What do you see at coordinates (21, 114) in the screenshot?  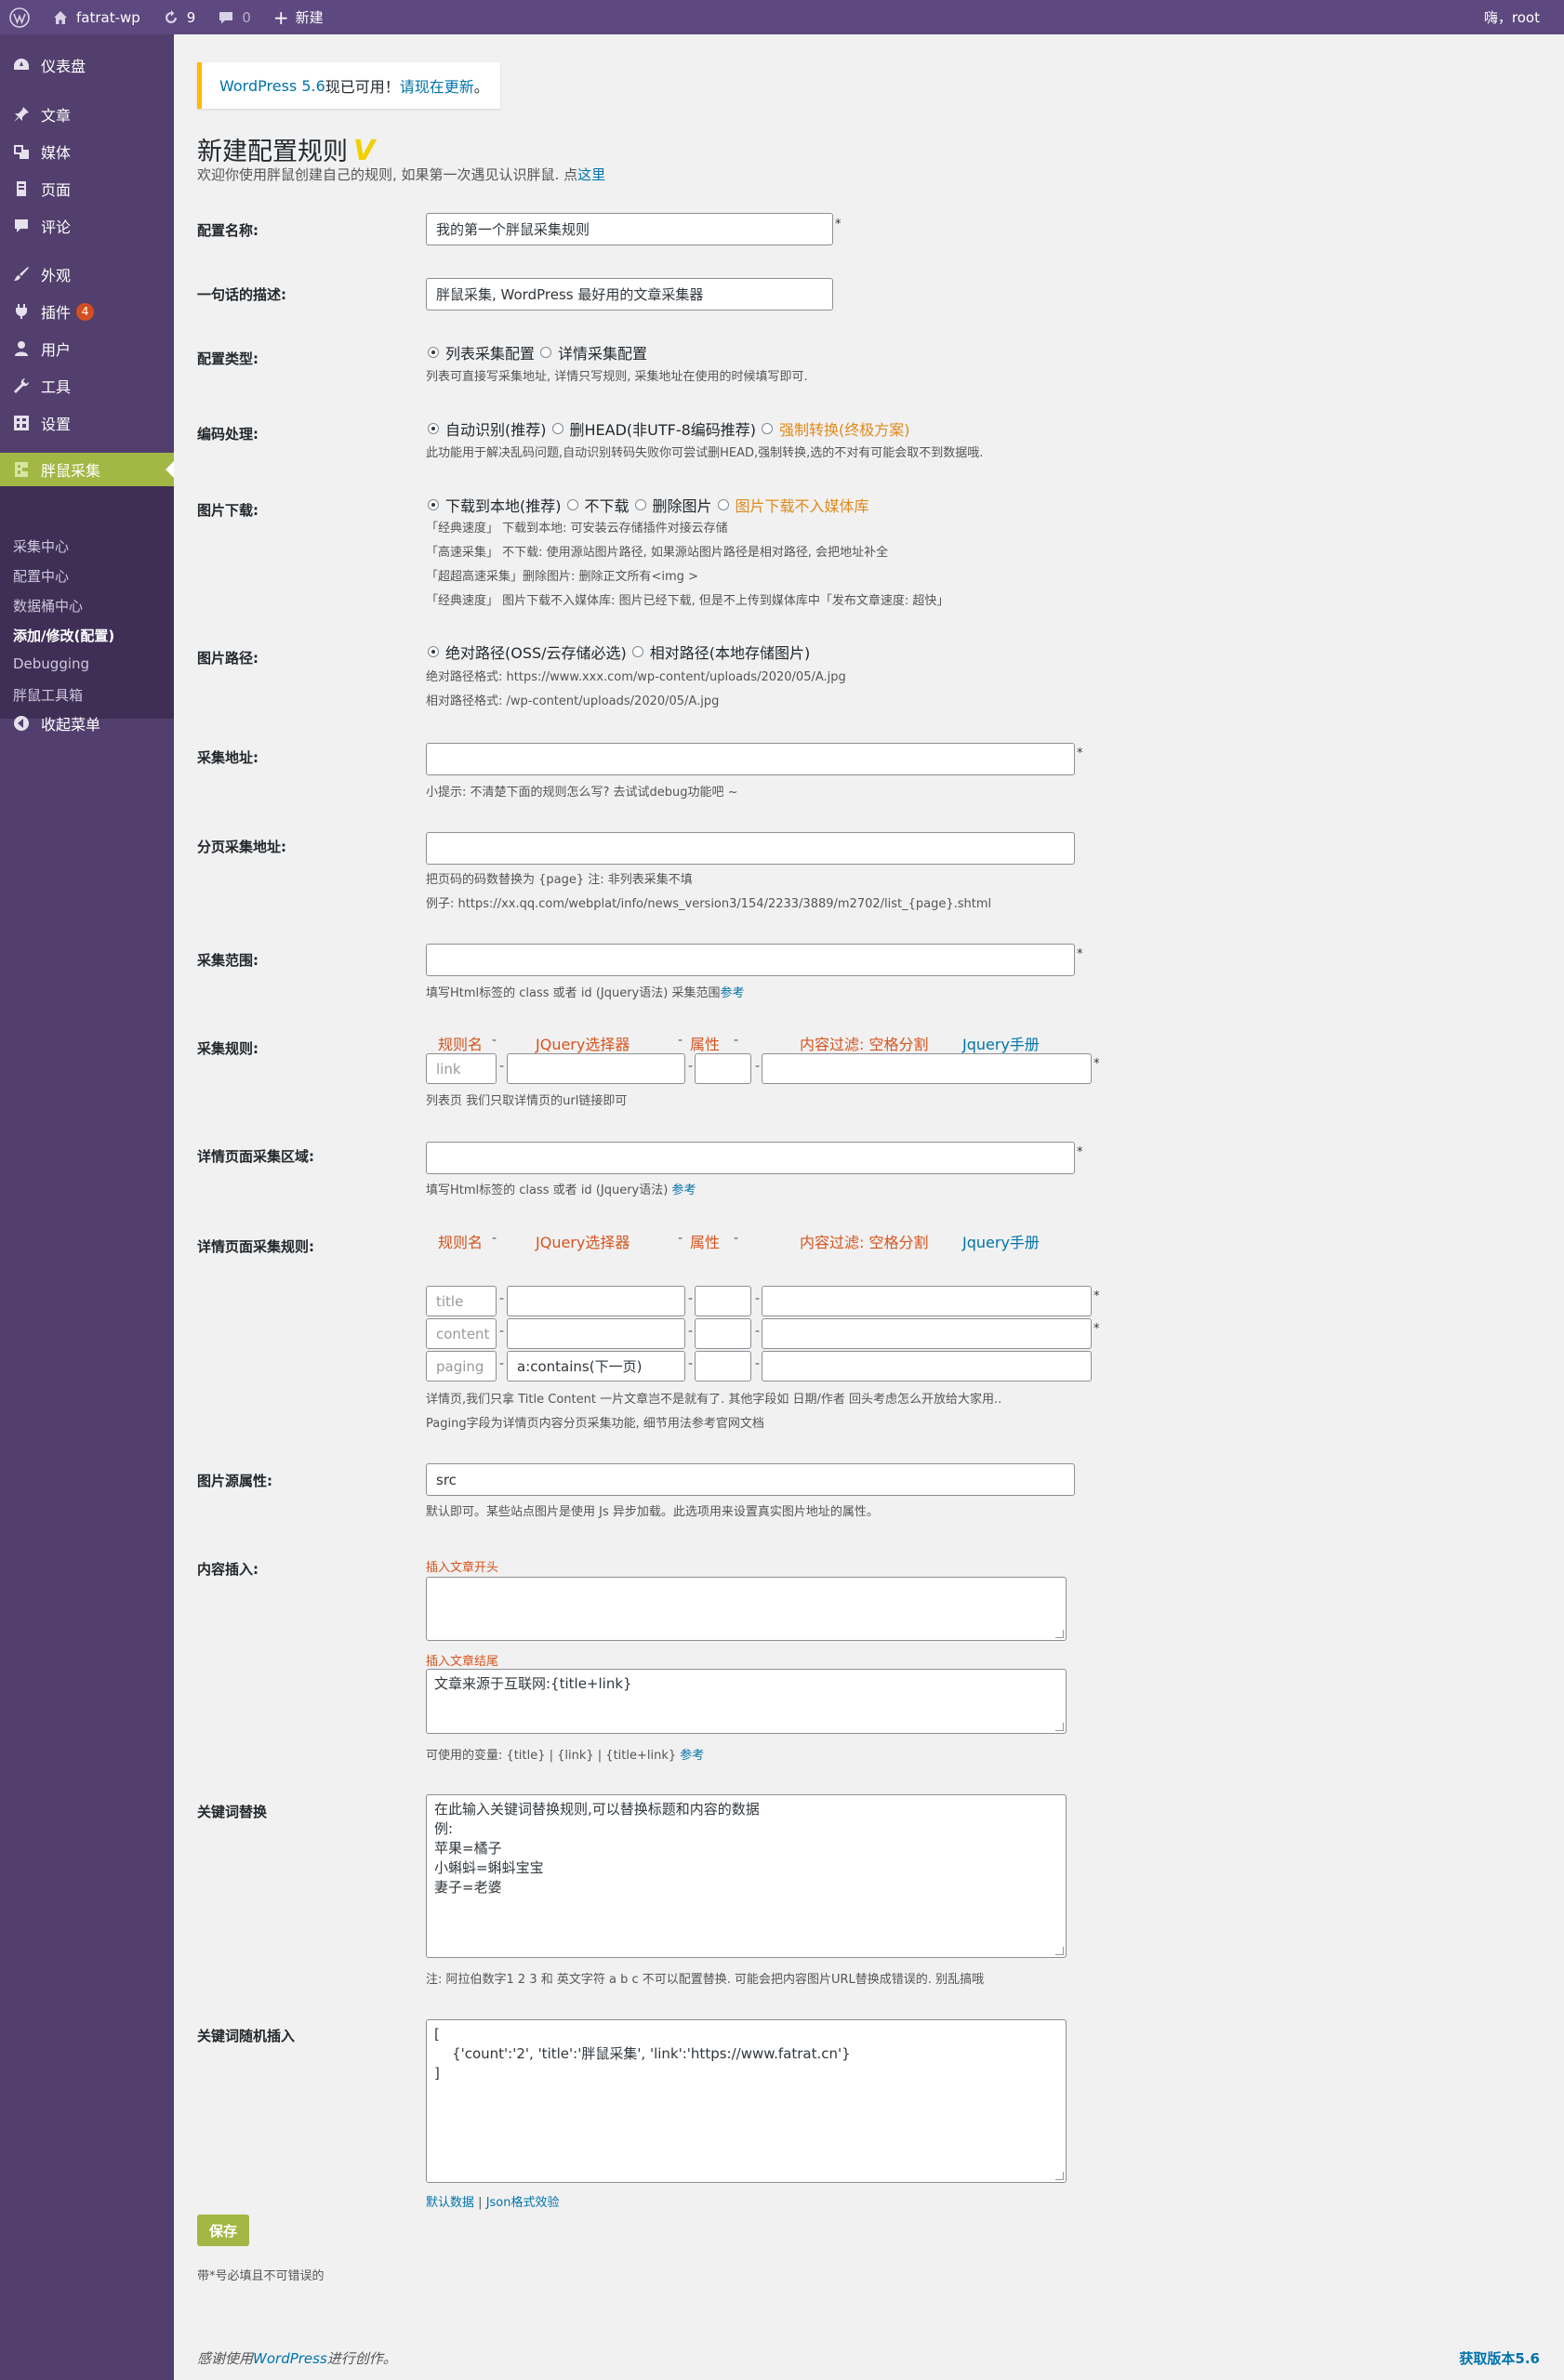 I see `pin-icon` at bounding box center [21, 114].